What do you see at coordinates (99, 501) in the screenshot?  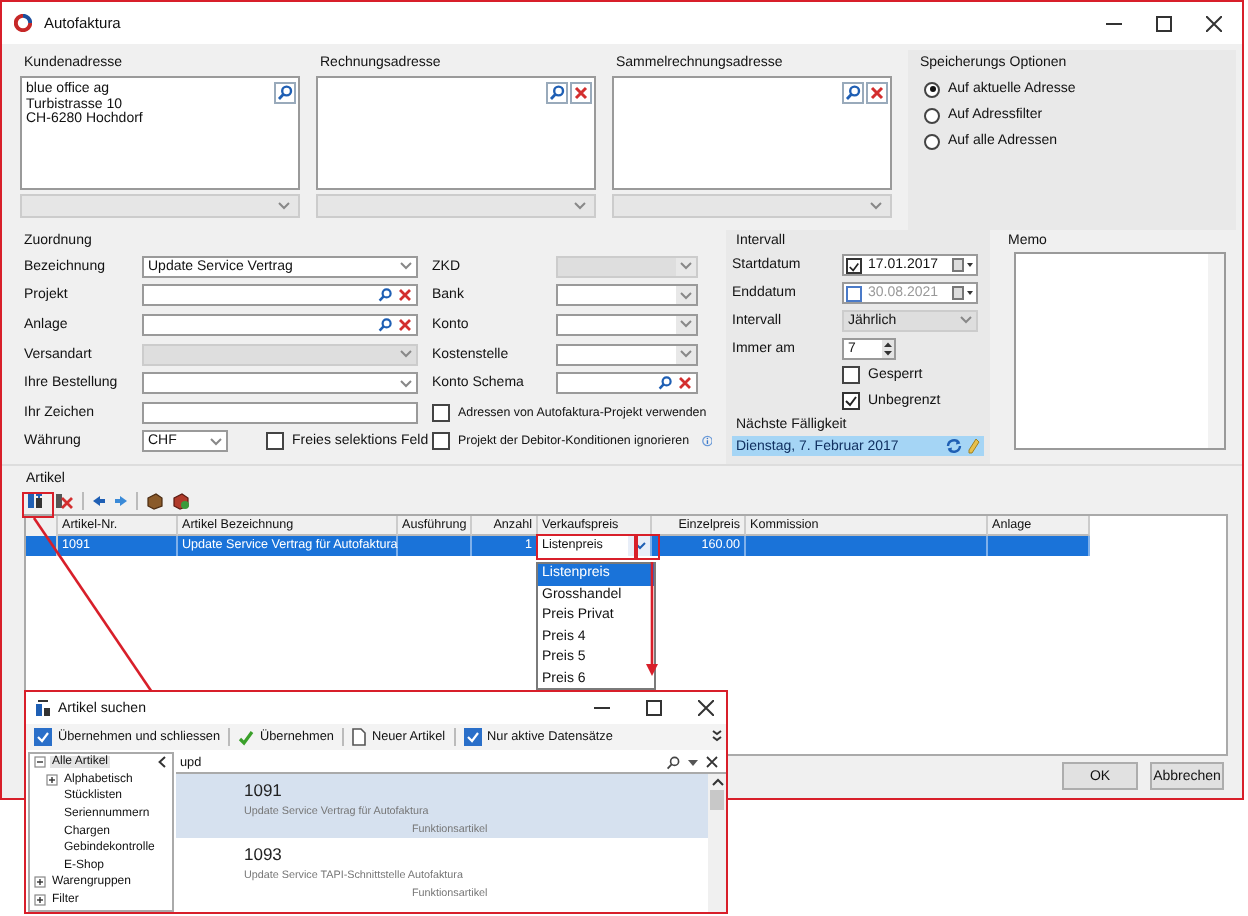 I see `arrow-left-icon` at bounding box center [99, 501].